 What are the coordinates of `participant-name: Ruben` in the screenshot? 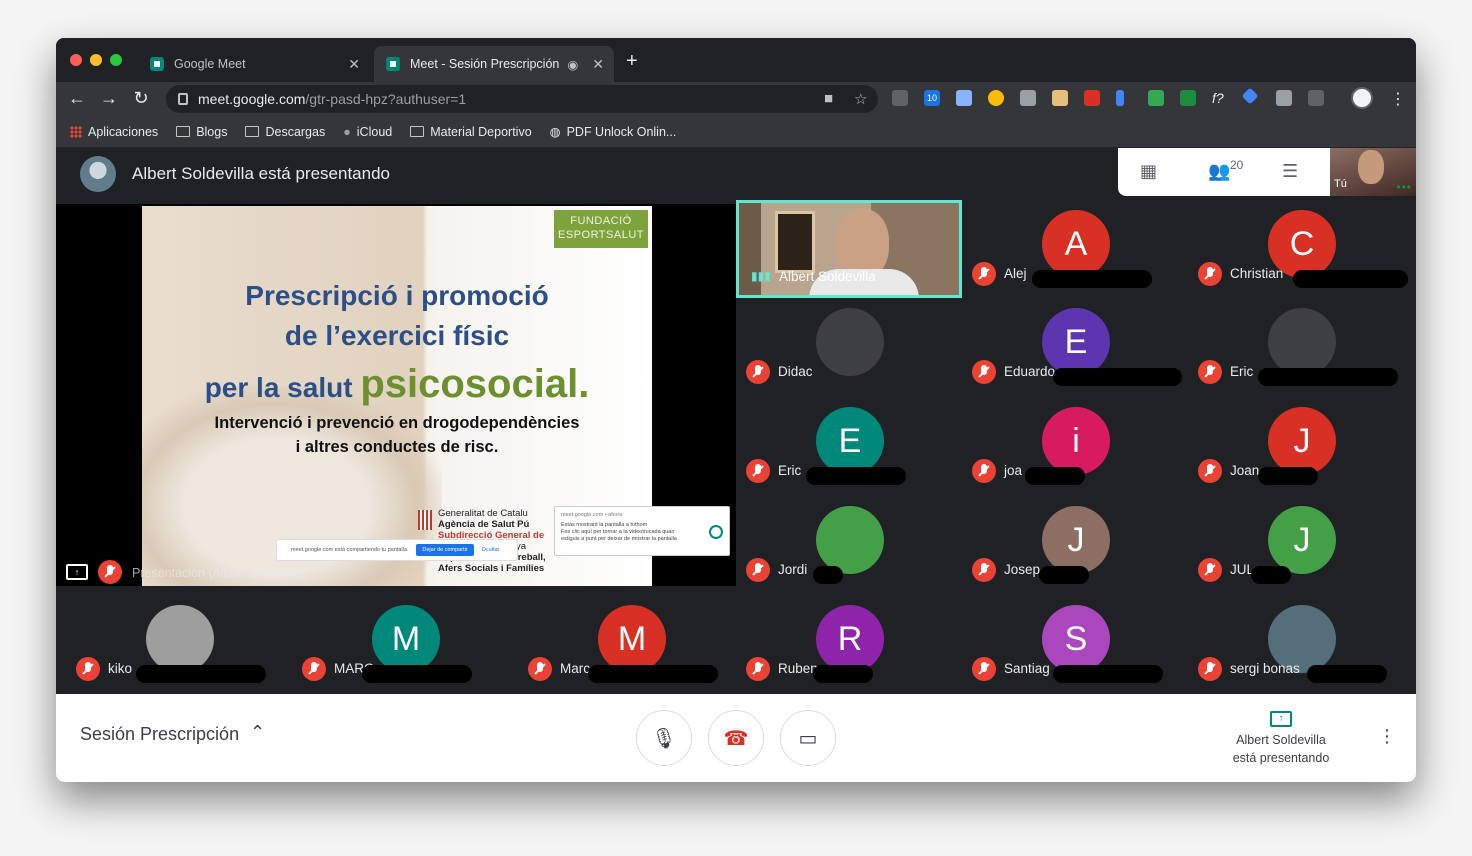 It's located at (798, 668).